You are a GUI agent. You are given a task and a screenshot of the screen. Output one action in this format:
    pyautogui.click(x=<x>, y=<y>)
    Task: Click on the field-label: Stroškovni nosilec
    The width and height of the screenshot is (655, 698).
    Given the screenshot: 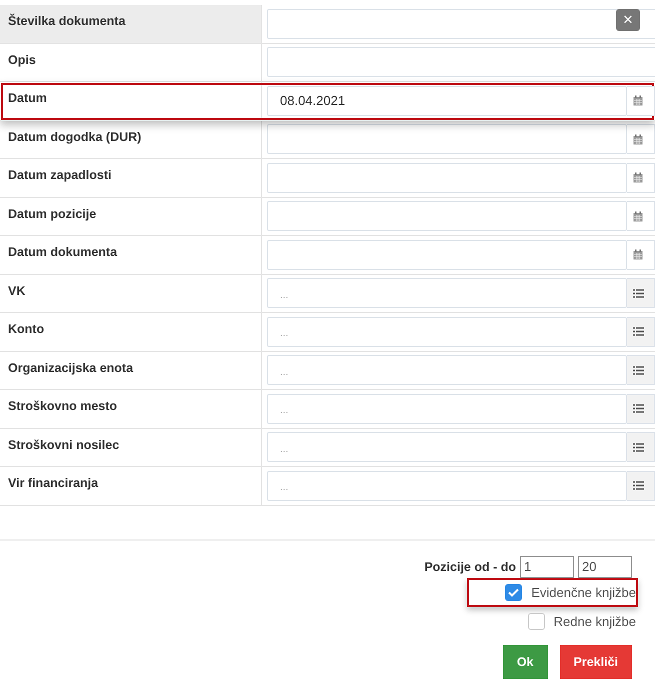 What is the action you would take?
    pyautogui.click(x=131, y=447)
    